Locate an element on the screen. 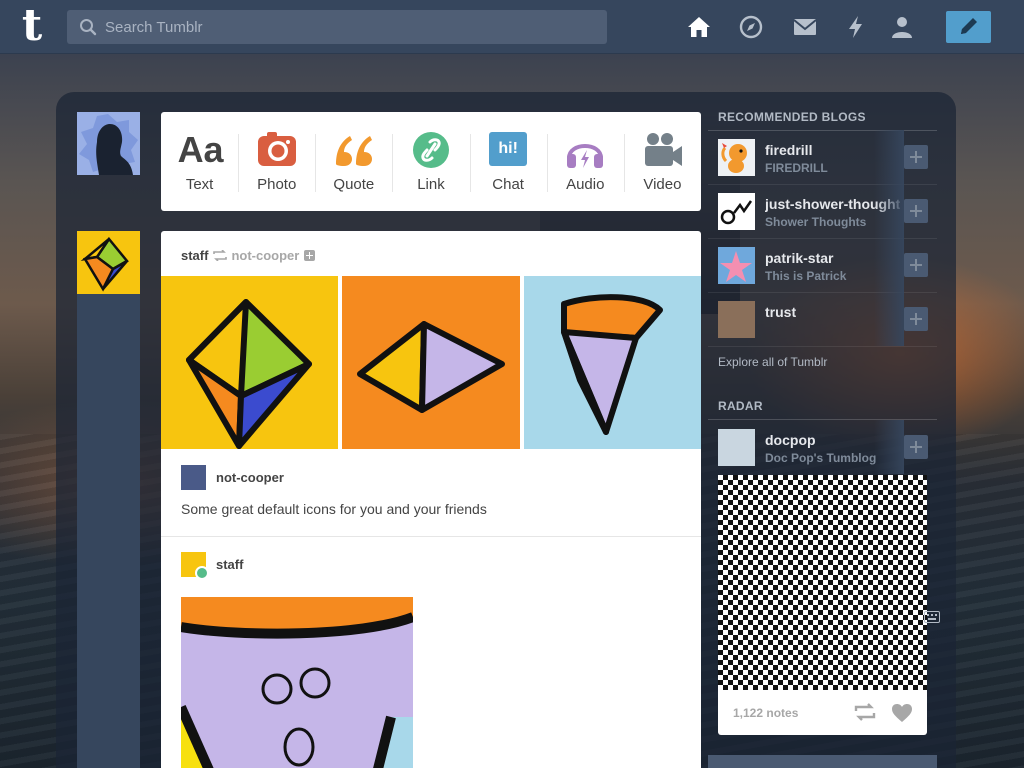  orange-diamond-icon is located at coordinates (431, 362).